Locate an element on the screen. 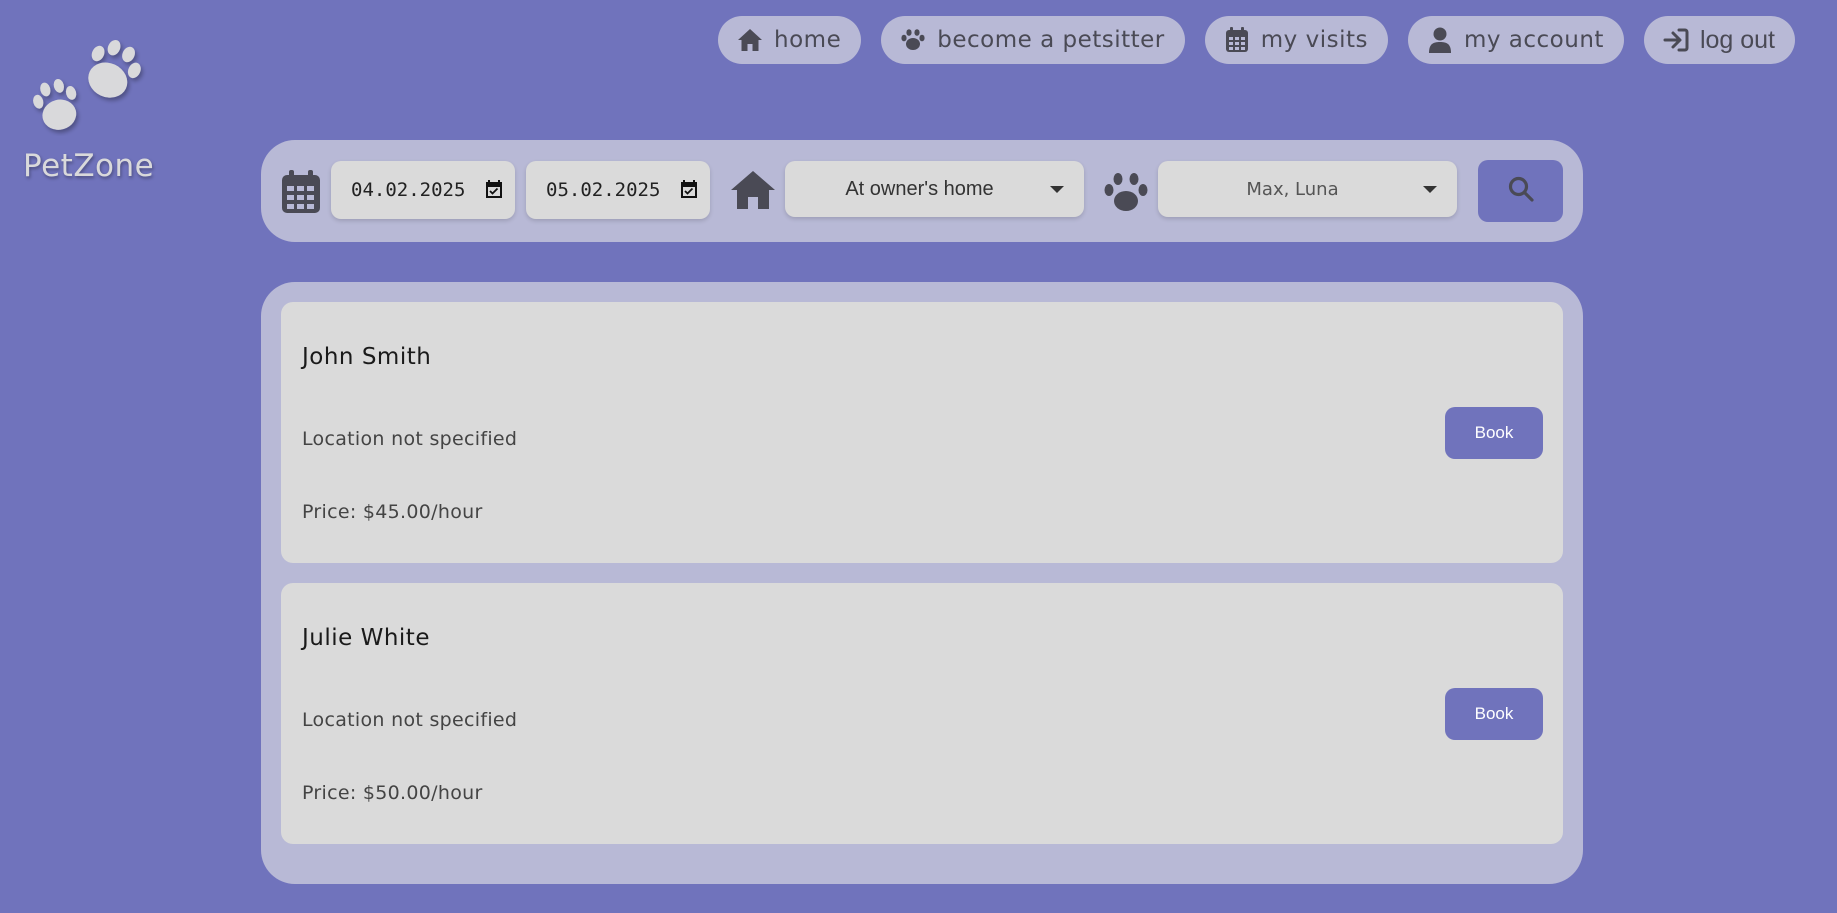 The width and height of the screenshot is (1837, 913). pets-select-value: Max, Luna is located at coordinates (1292, 189).